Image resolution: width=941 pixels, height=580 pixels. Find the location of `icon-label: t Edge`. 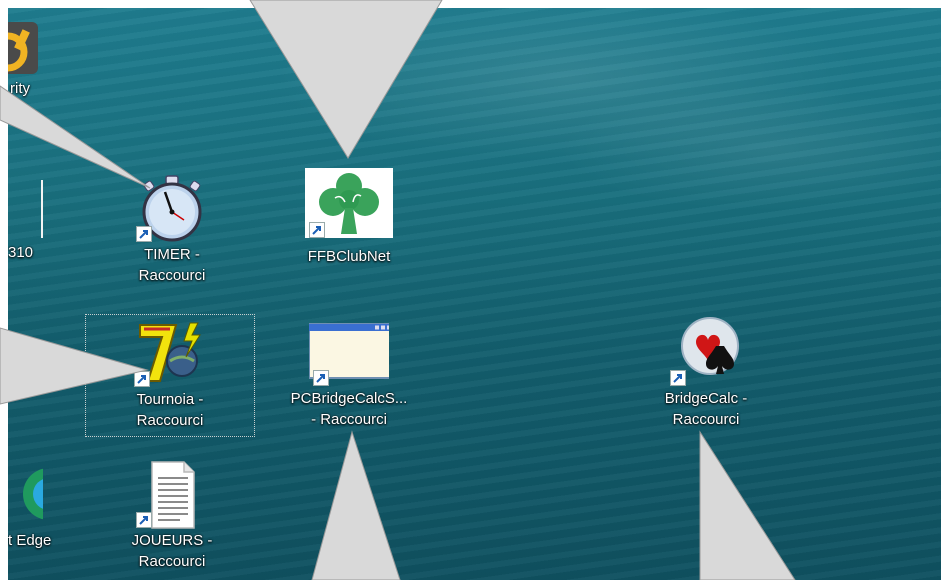

icon-label: t Edge is located at coordinates (30, 540).